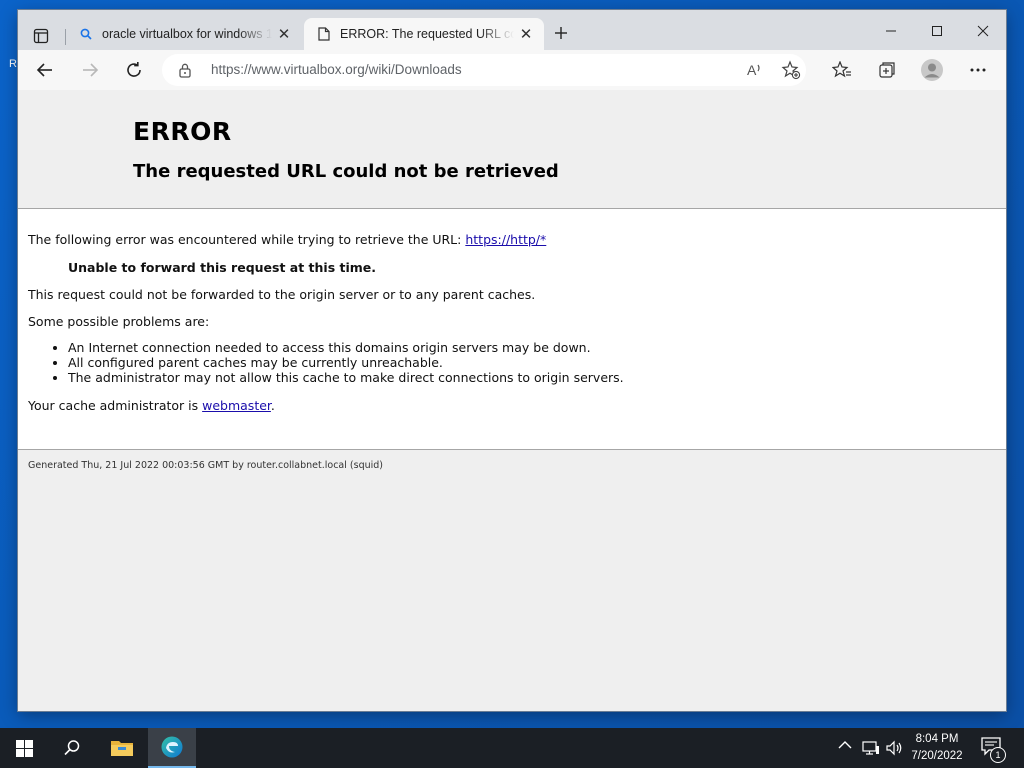  What do you see at coordinates (134, 70) in the screenshot?
I see `refresh-icon` at bounding box center [134, 70].